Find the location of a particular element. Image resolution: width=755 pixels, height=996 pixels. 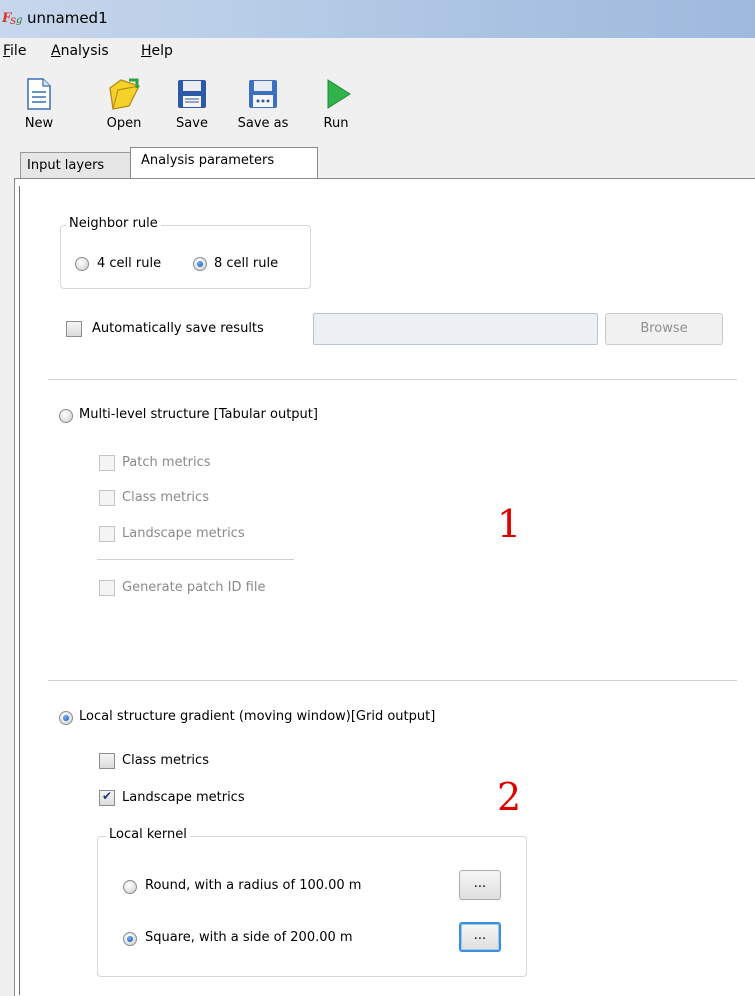

eight-cell-rule-radio is located at coordinates (200, 264).